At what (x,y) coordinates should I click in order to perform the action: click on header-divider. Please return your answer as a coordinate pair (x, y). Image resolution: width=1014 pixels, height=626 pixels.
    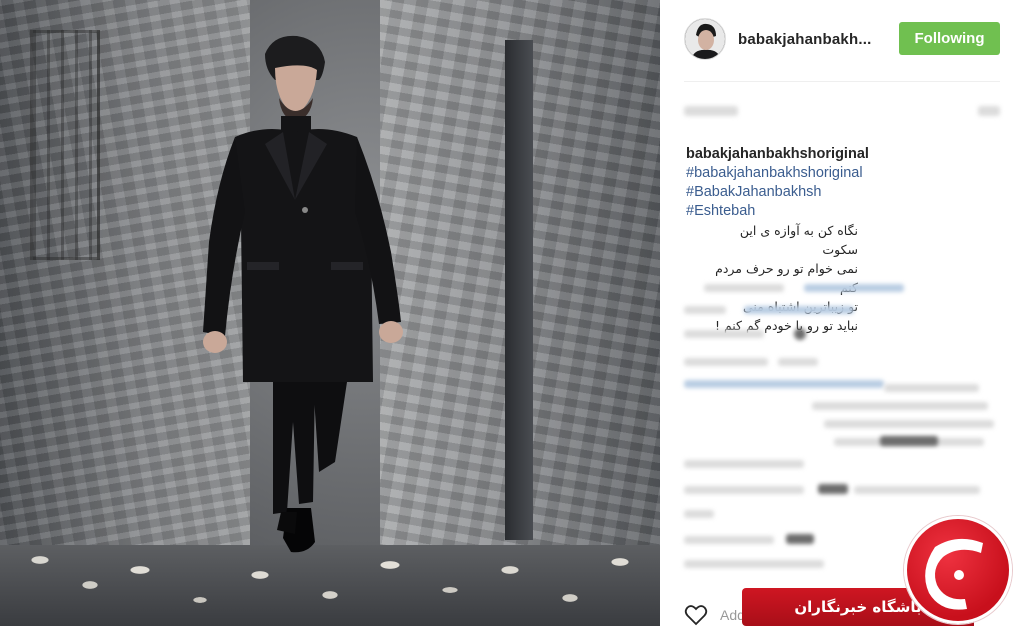
    Looking at the image, I should click on (842, 81).